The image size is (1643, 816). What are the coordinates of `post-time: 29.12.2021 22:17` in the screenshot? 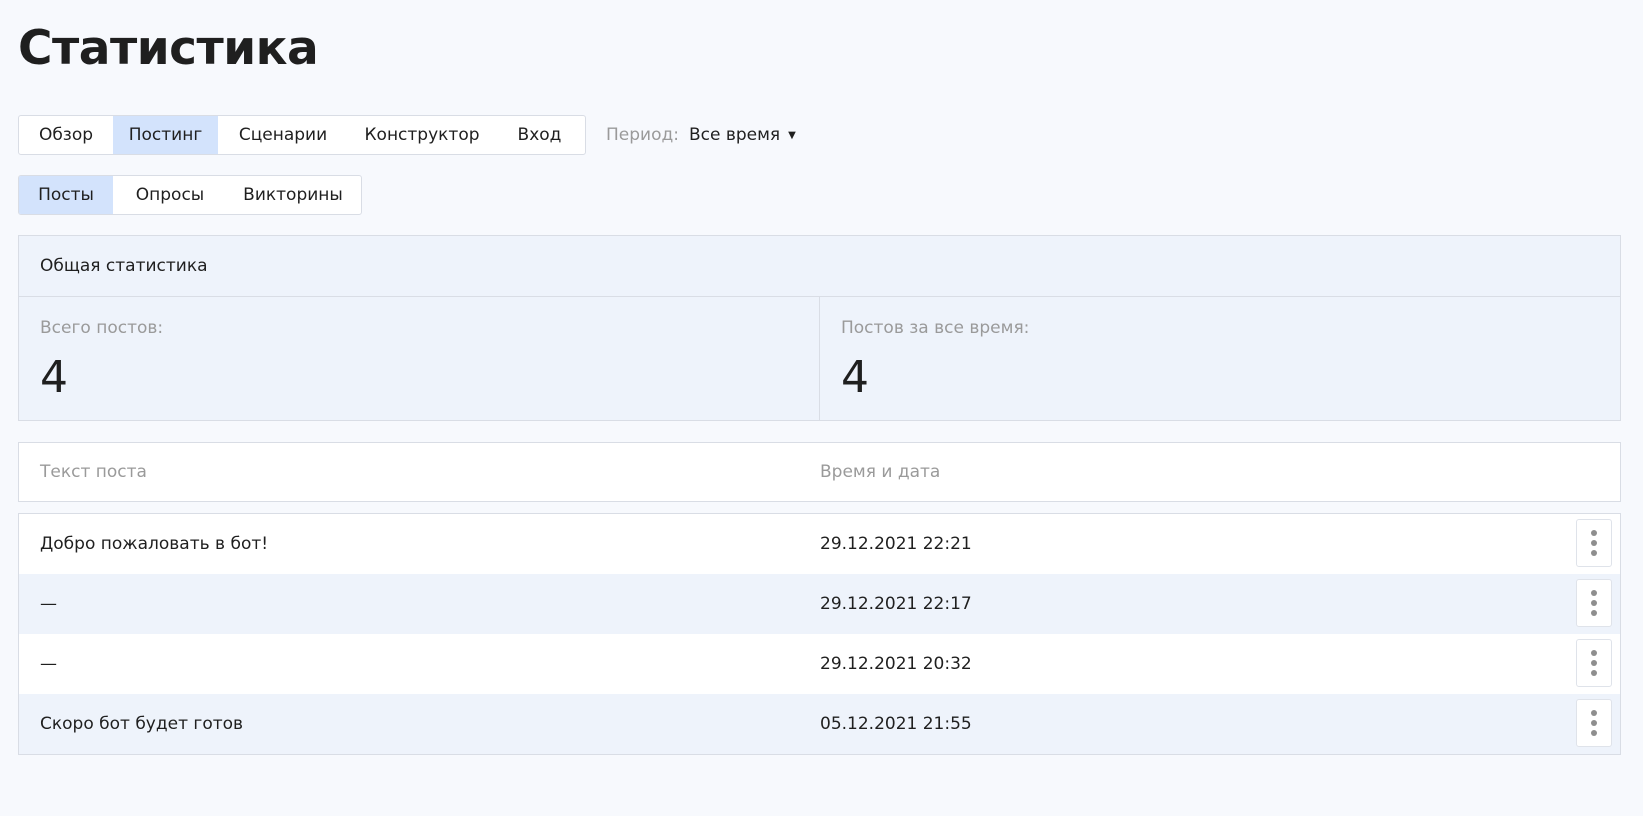 It's located at (896, 604).